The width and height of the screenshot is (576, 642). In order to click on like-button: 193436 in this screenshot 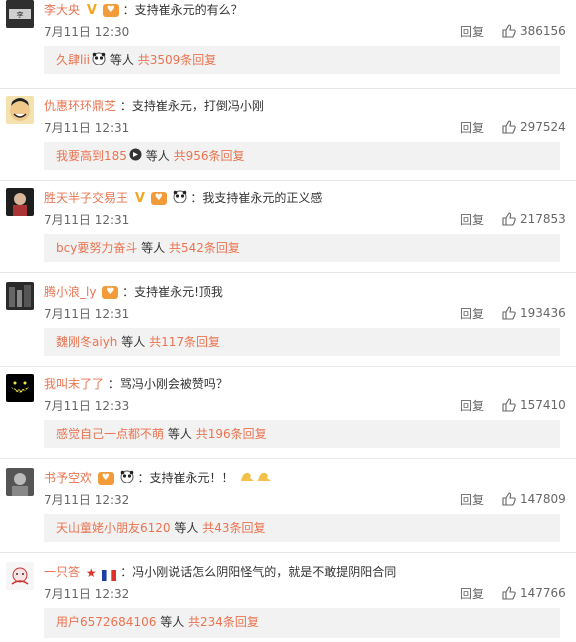, I will do `click(534, 313)`.